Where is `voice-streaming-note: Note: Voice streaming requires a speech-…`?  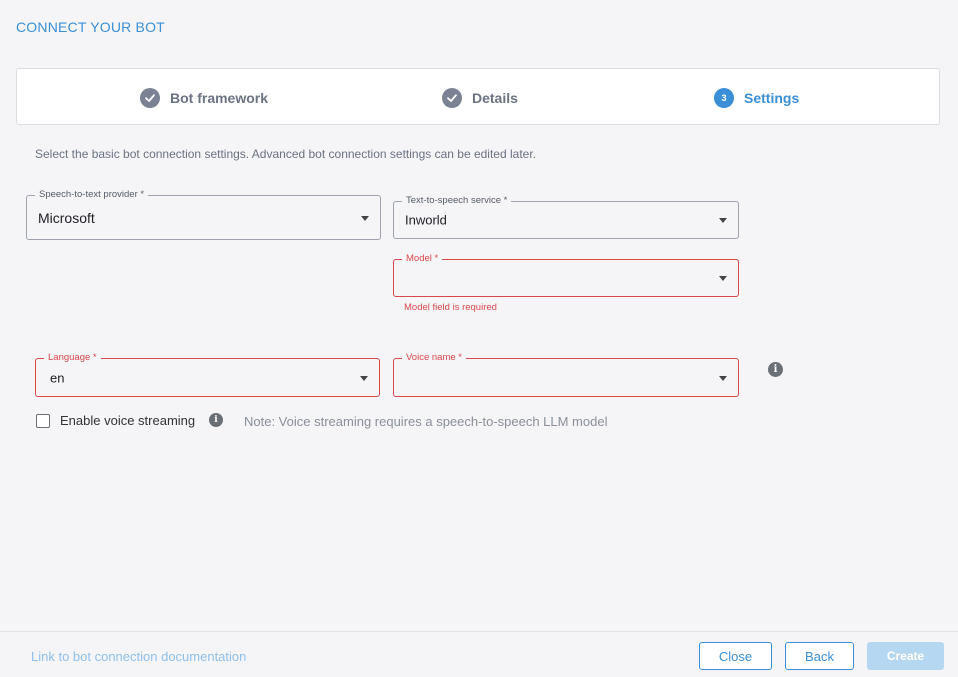 voice-streaming-note: Note: Voice streaming requires a speech-… is located at coordinates (426, 421).